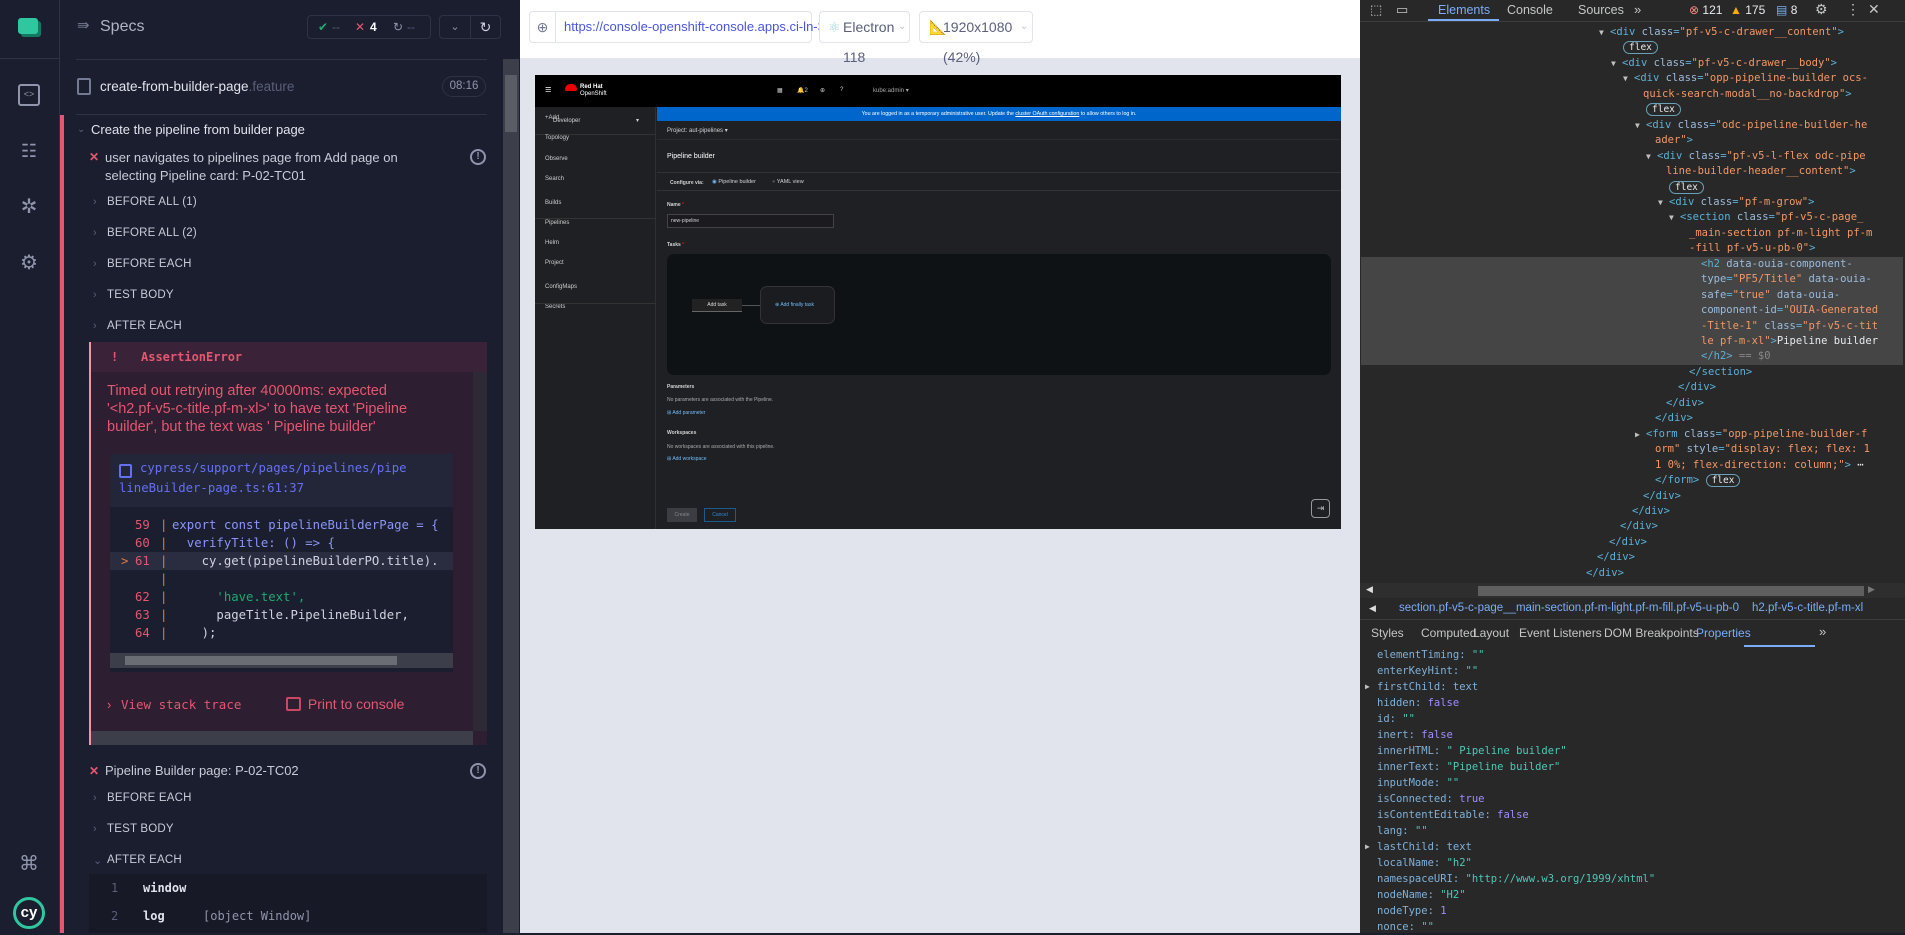 The width and height of the screenshot is (1905, 935). Describe the element at coordinates (1789, 341) in the screenshot. I see `dom-node-line: le pf-m-xl">Pipeline builder` at that location.